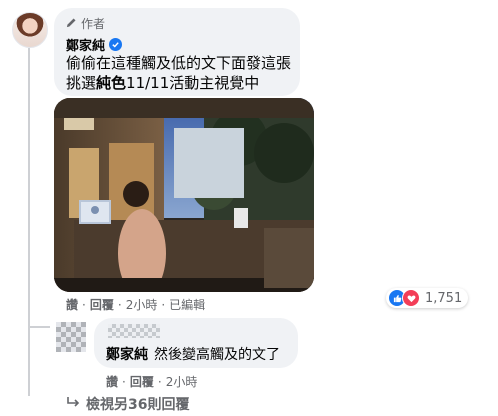 The image size is (498, 416). Describe the element at coordinates (142, 381) in the screenshot. I see `reply-reply-button: 回覆` at that location.